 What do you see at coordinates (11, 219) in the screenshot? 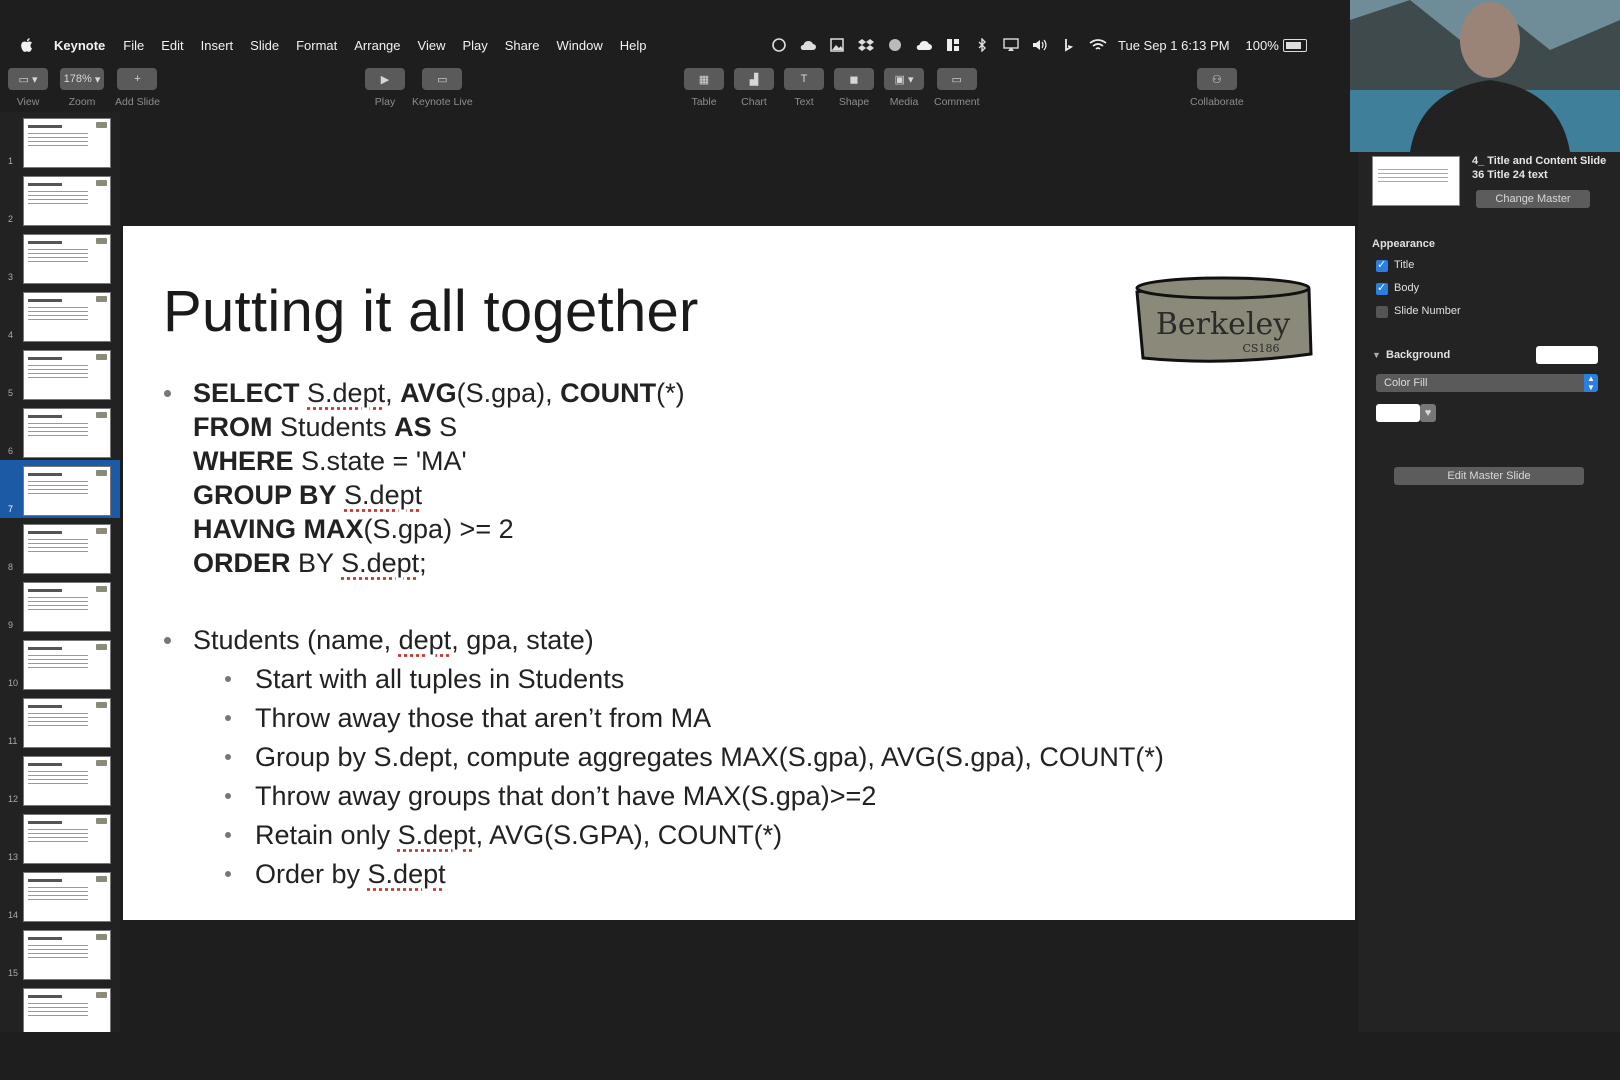
I see `slide-number: 2` at bounding box center [11, 219].